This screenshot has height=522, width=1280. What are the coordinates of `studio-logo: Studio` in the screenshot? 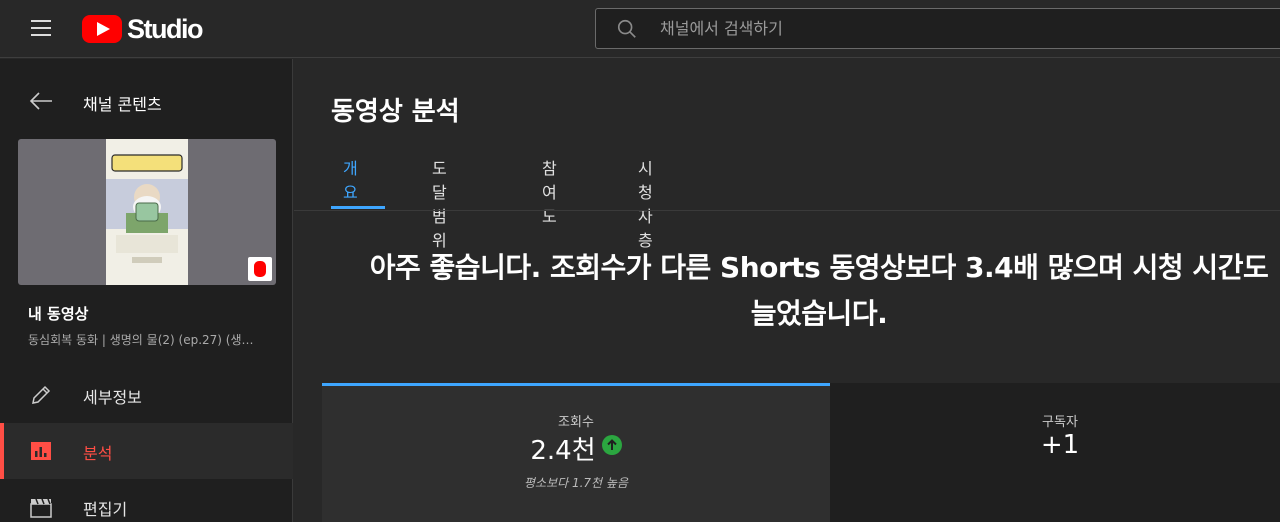 It's located at (142, 29).